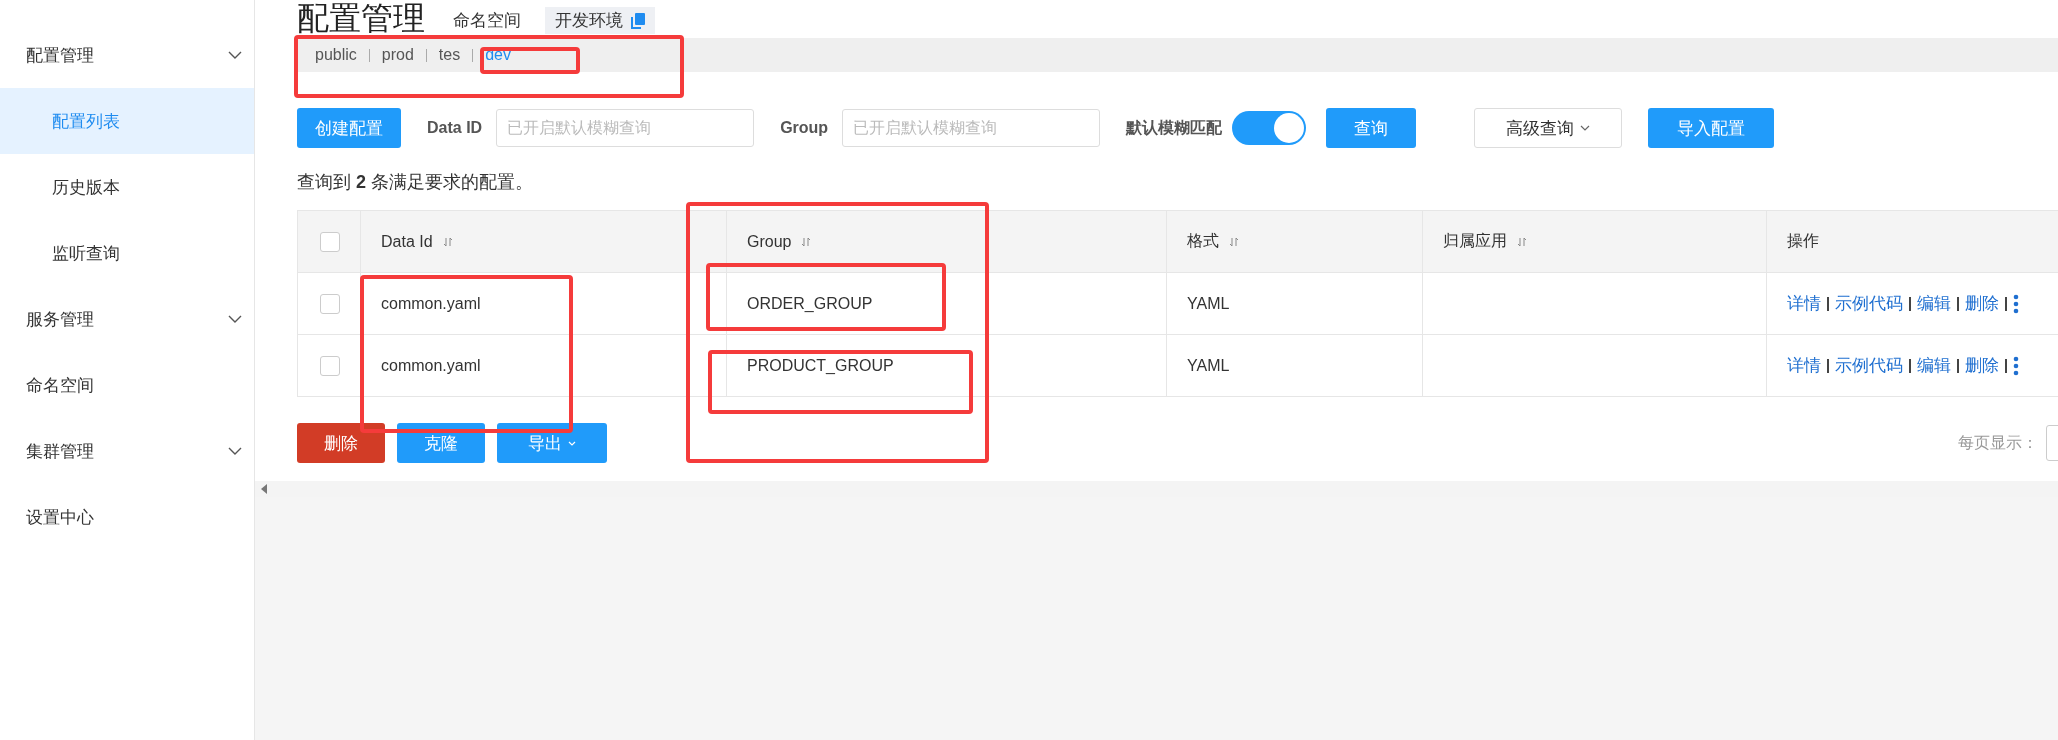  Describe the element at coordinates (971, 128) in the screenshot. I see `group-field: 已开启默认模糊查询` at that location.